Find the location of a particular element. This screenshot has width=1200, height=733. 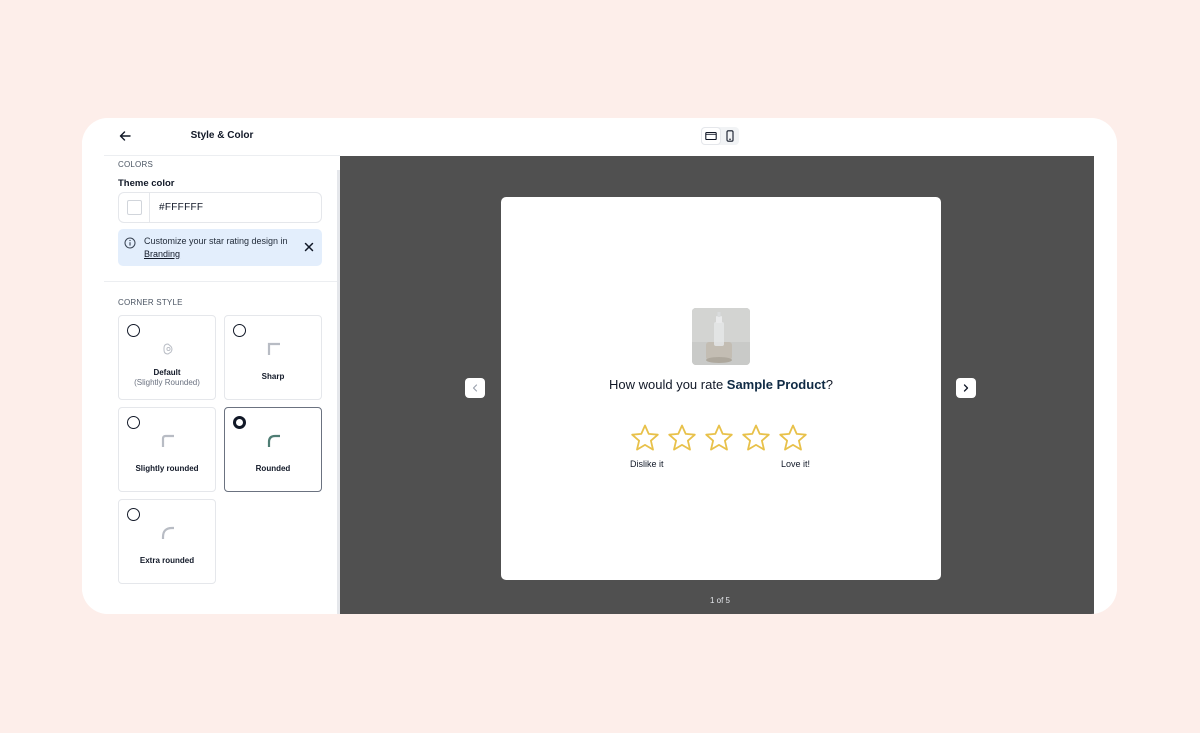

desktop-view-button is located at coordinates (711, 136).